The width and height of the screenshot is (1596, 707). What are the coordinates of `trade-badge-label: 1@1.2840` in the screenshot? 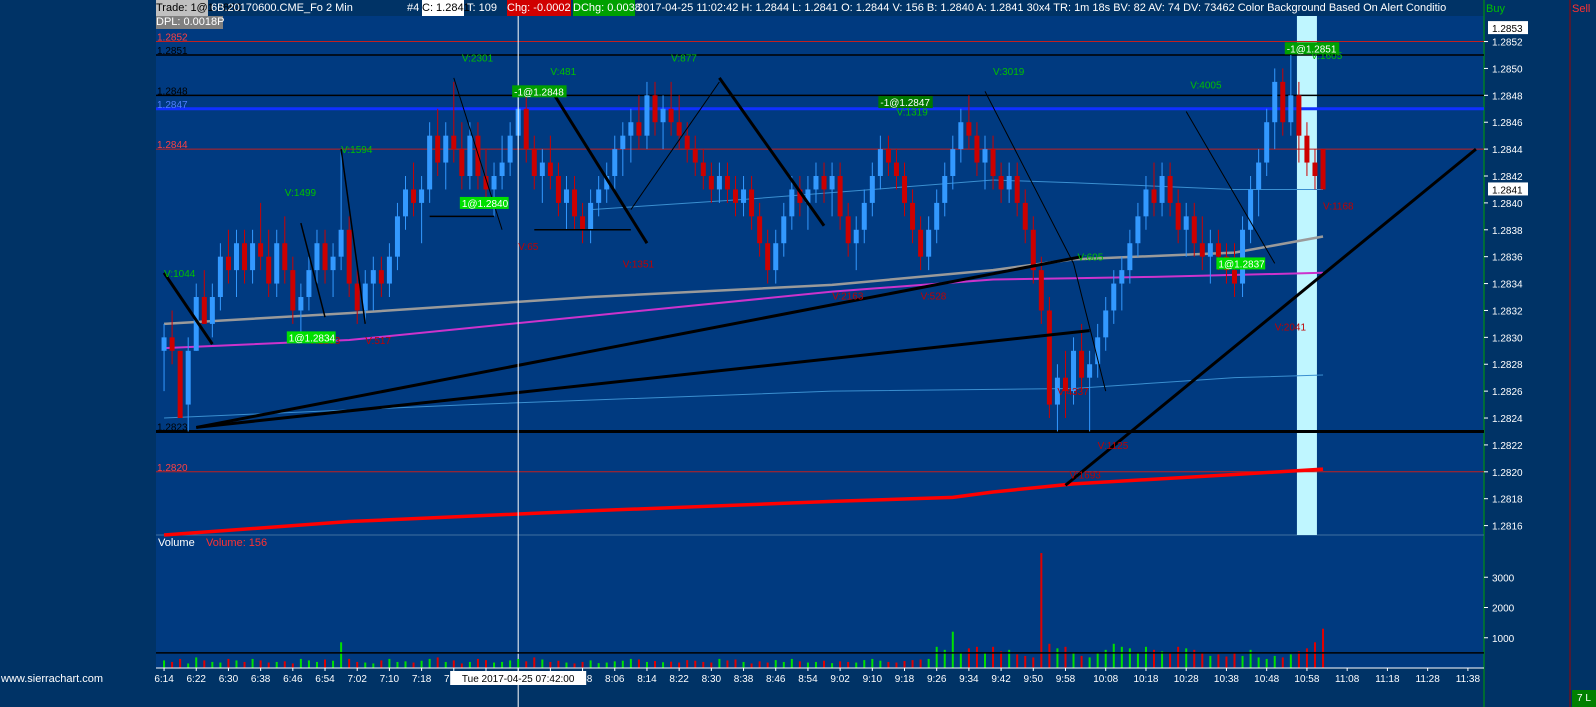 It's located at (485, 204).